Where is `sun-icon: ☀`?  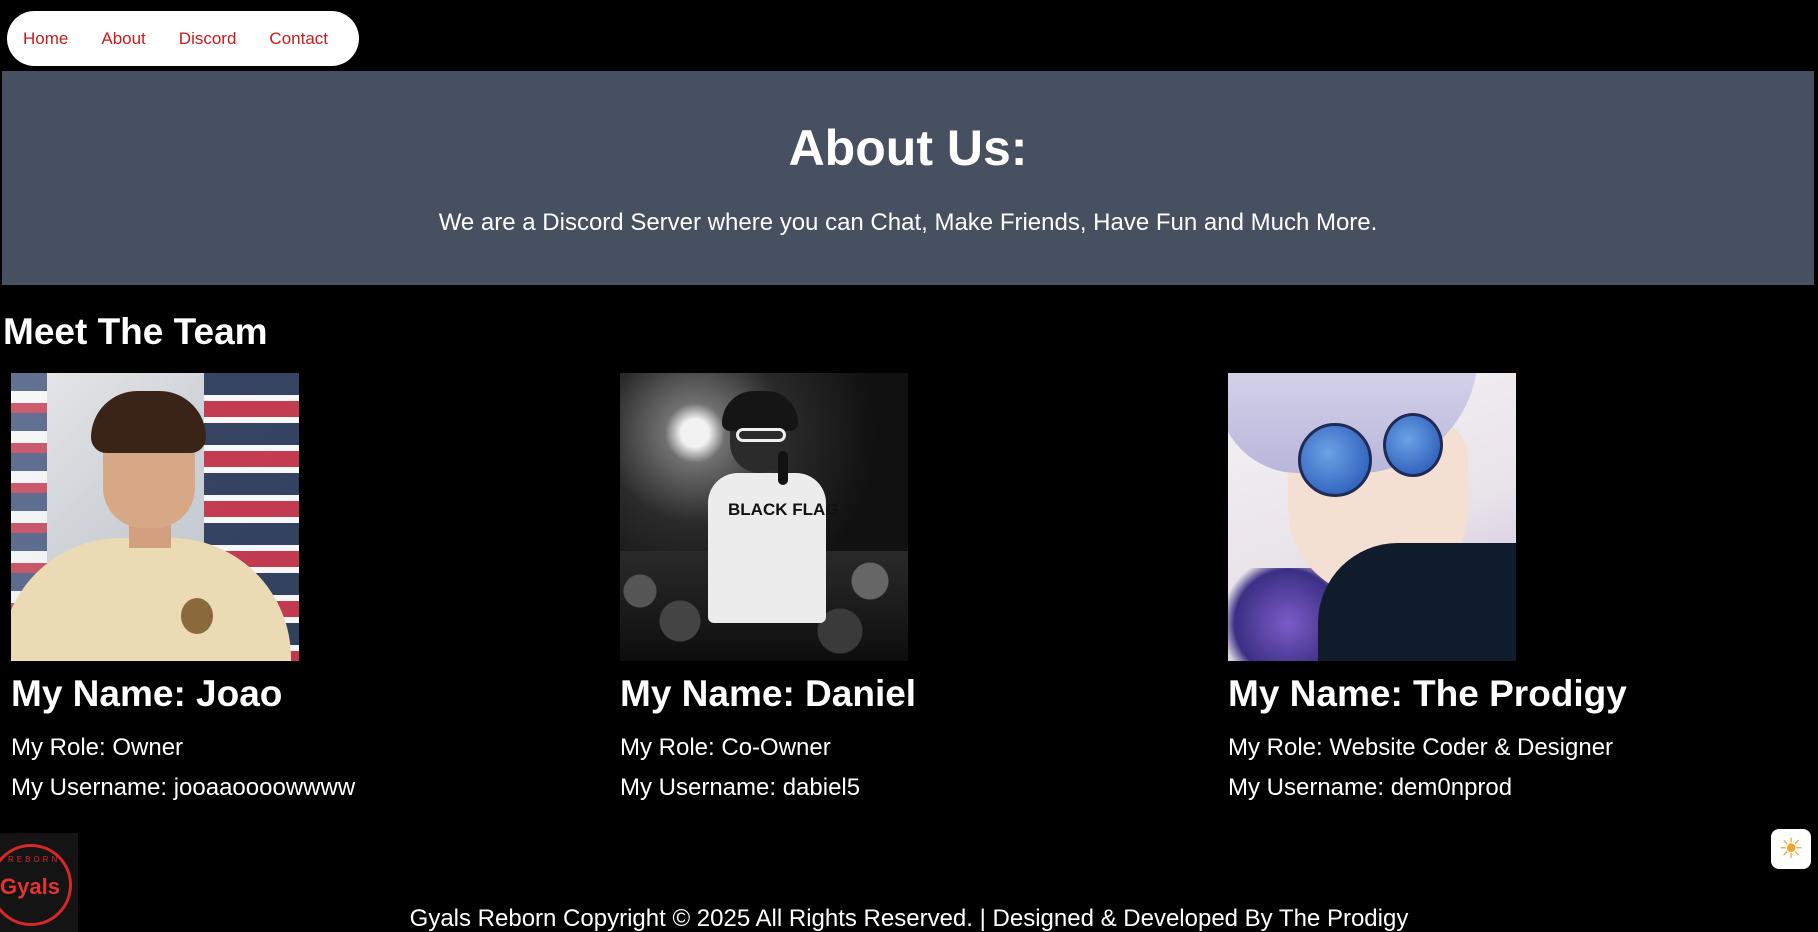
sun-icon: ☀ is located at coordinates (1791, 848).